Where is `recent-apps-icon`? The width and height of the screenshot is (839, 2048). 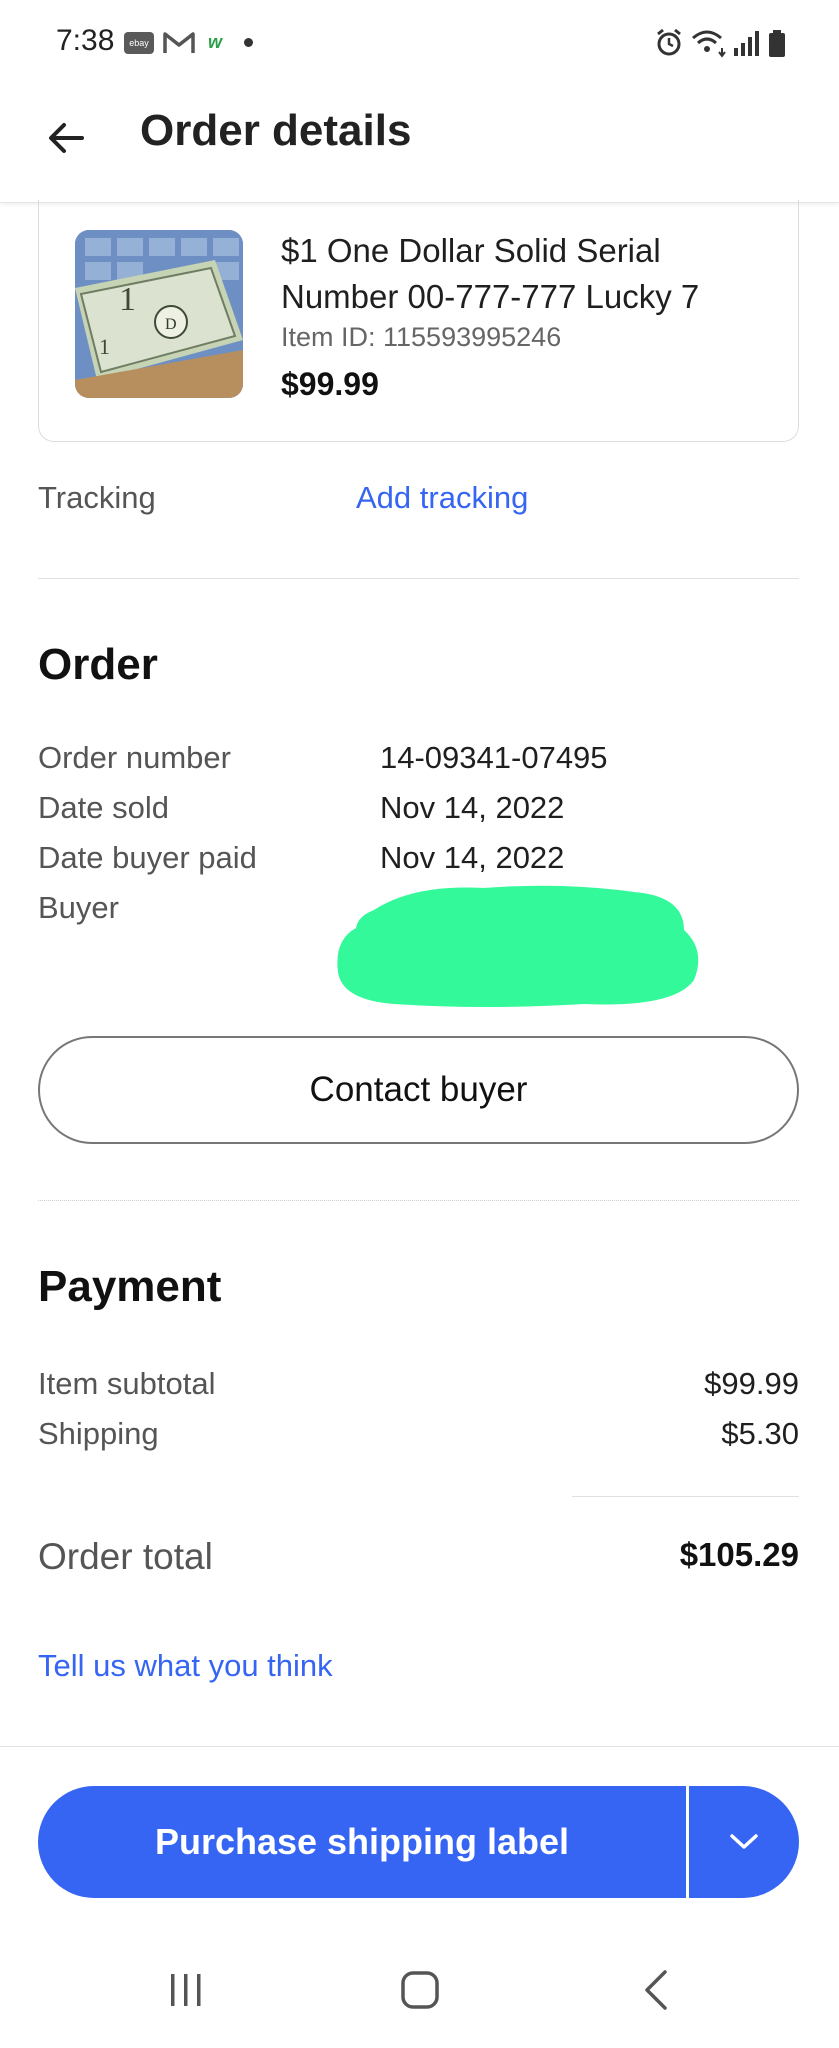 recent-apps-icon is located at coordinates (186, 1990).